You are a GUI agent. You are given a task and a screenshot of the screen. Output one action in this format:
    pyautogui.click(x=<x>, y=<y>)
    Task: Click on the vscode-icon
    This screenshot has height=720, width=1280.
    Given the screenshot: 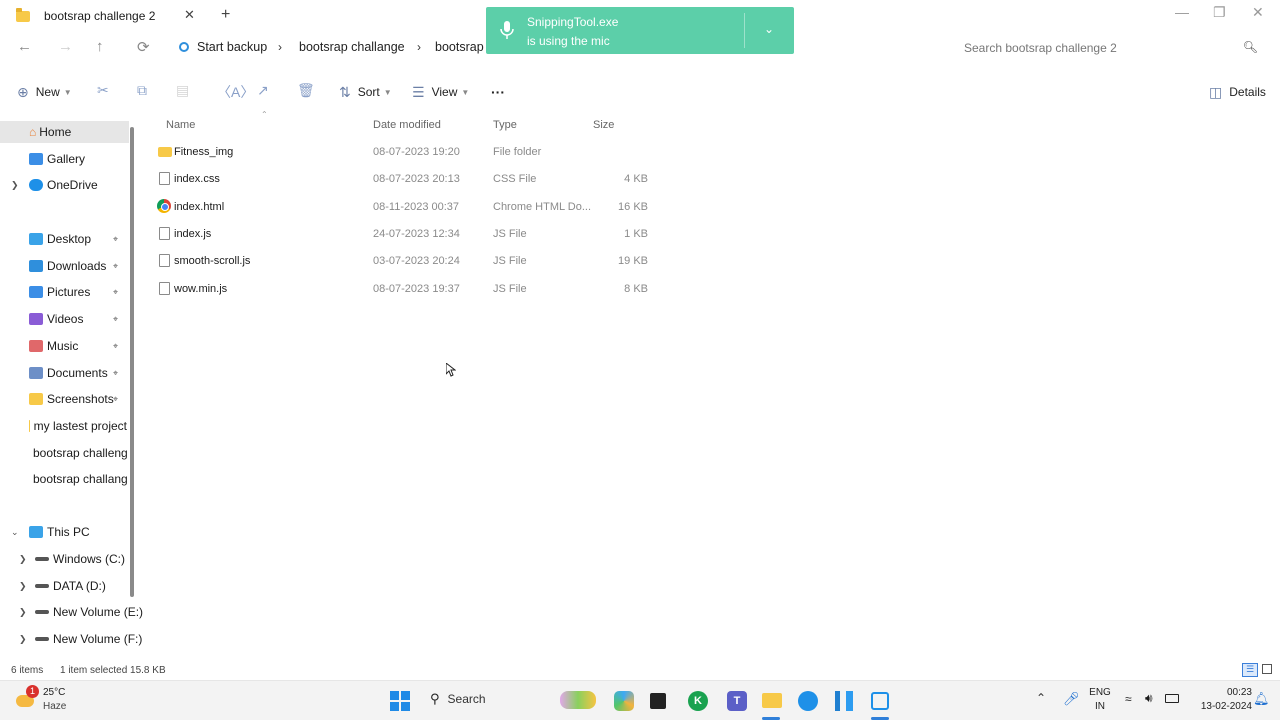 What is the action you would take?
    pyautogui.click(x=844, y=701)
    